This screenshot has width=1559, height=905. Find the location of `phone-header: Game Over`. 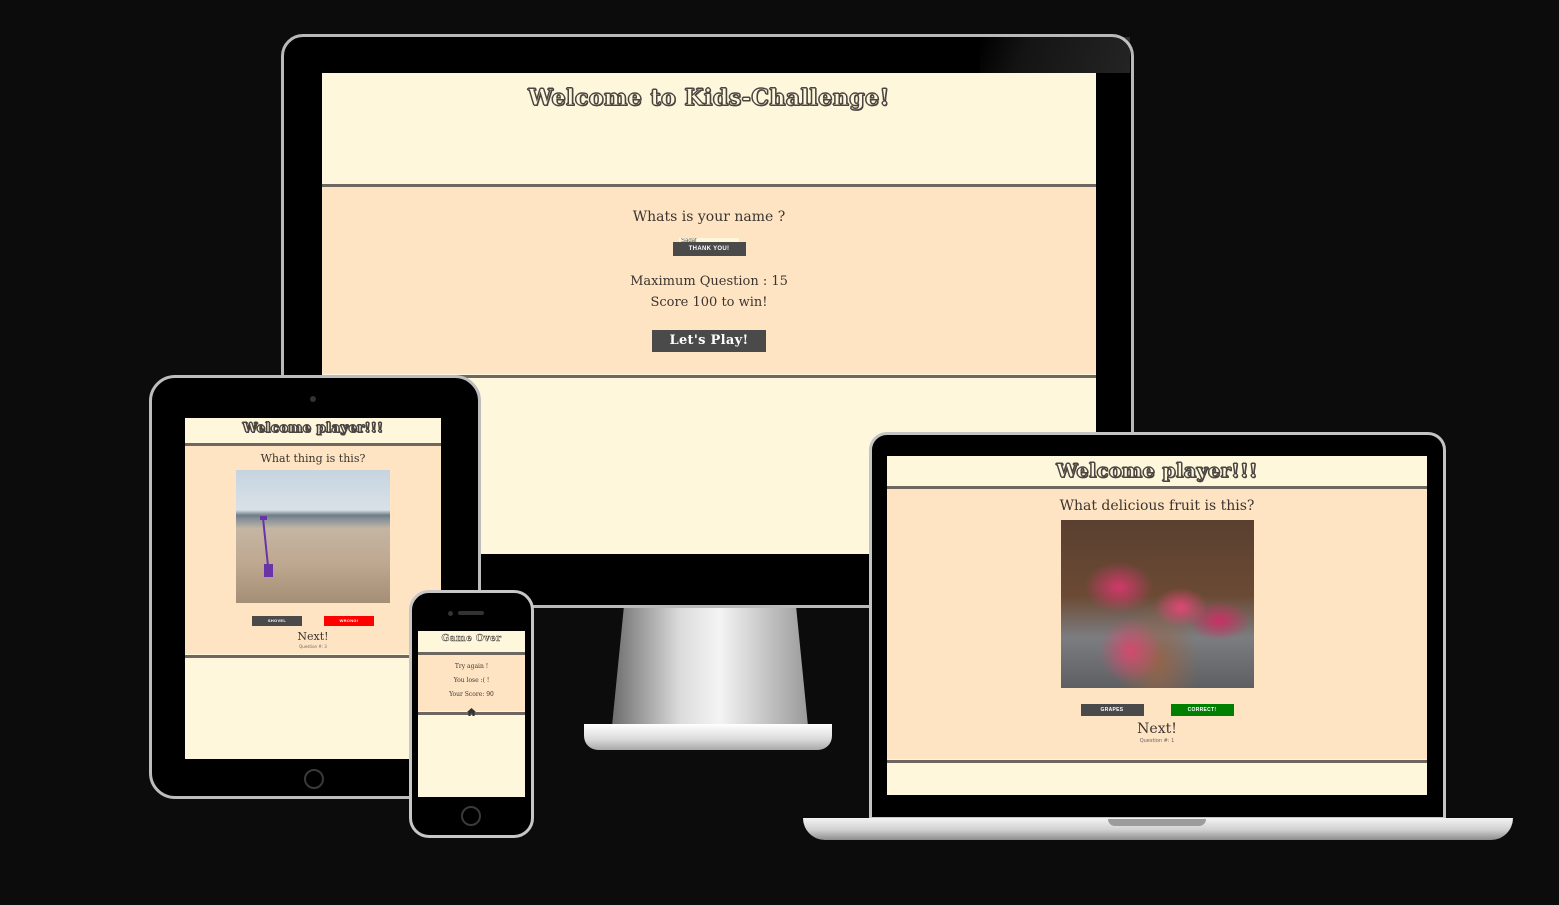

phone-header: Game Over is located at coordinates (471, 641).